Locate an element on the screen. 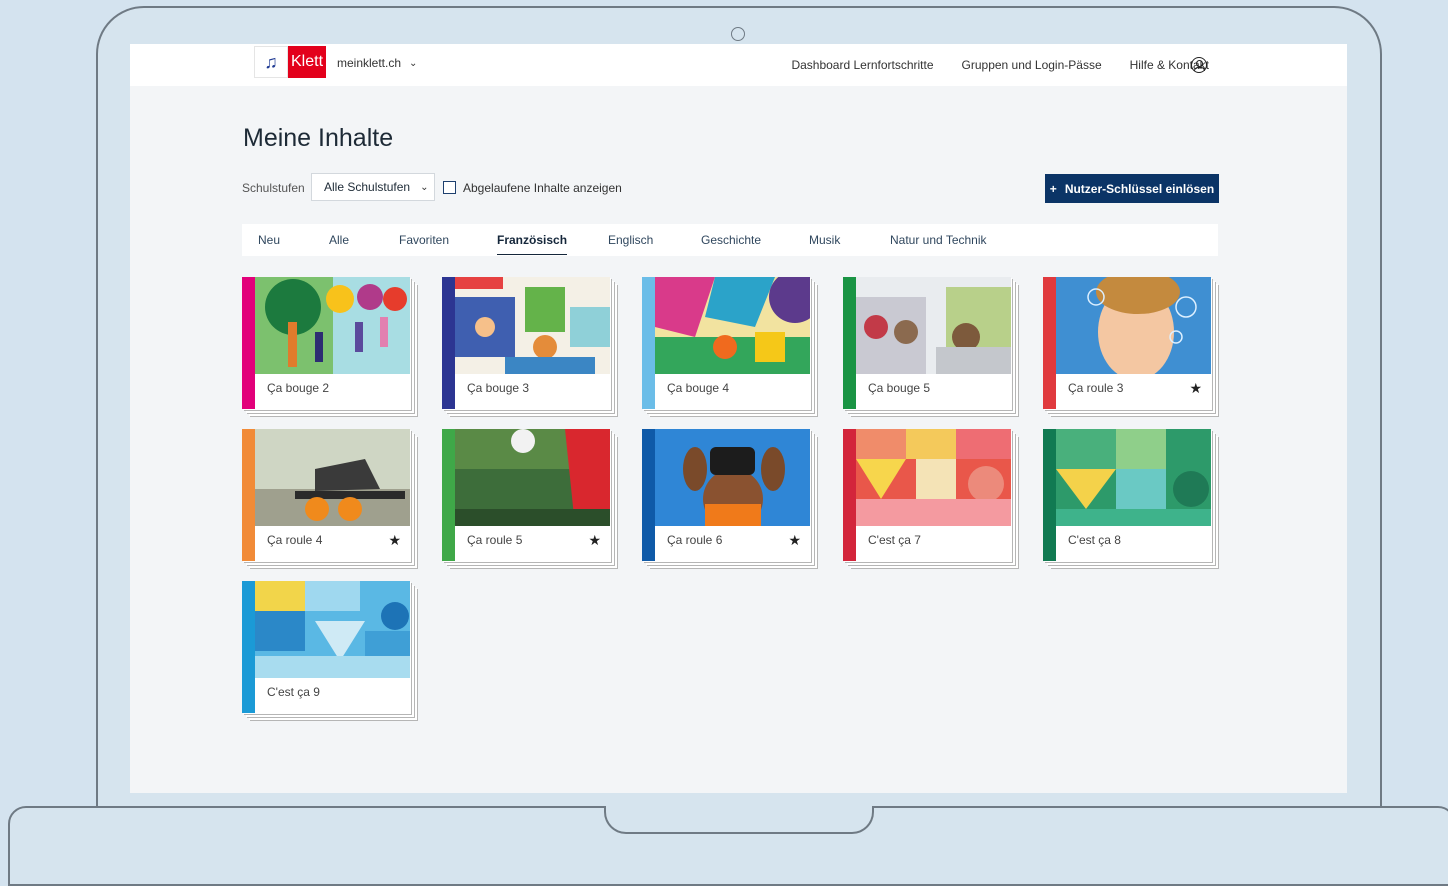 Image resolution: width=1448 pixels, height=886 pixels. tab-englisch: Englisch is located at coordinates (630, 240).